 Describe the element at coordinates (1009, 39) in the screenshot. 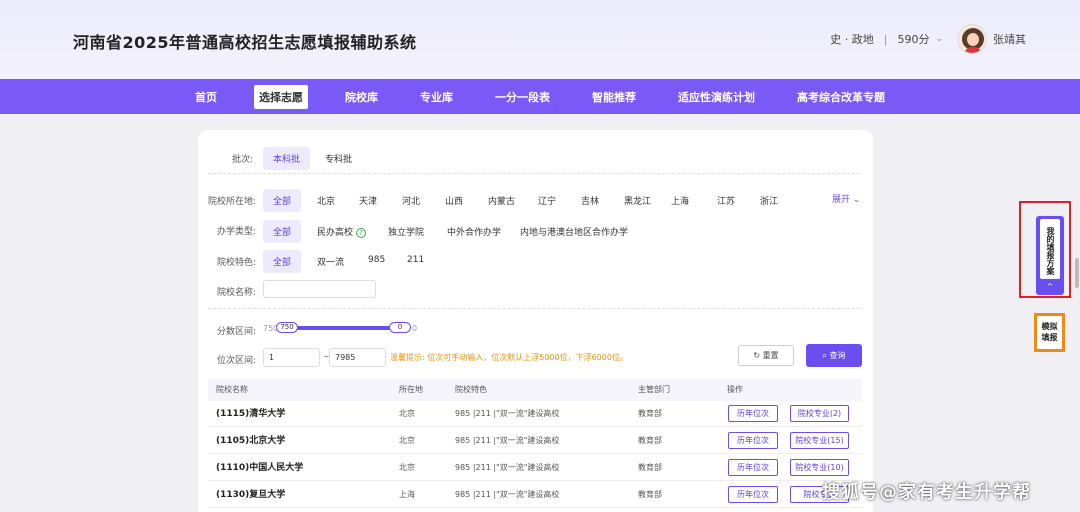

I see `username: 张靖其` at that location.